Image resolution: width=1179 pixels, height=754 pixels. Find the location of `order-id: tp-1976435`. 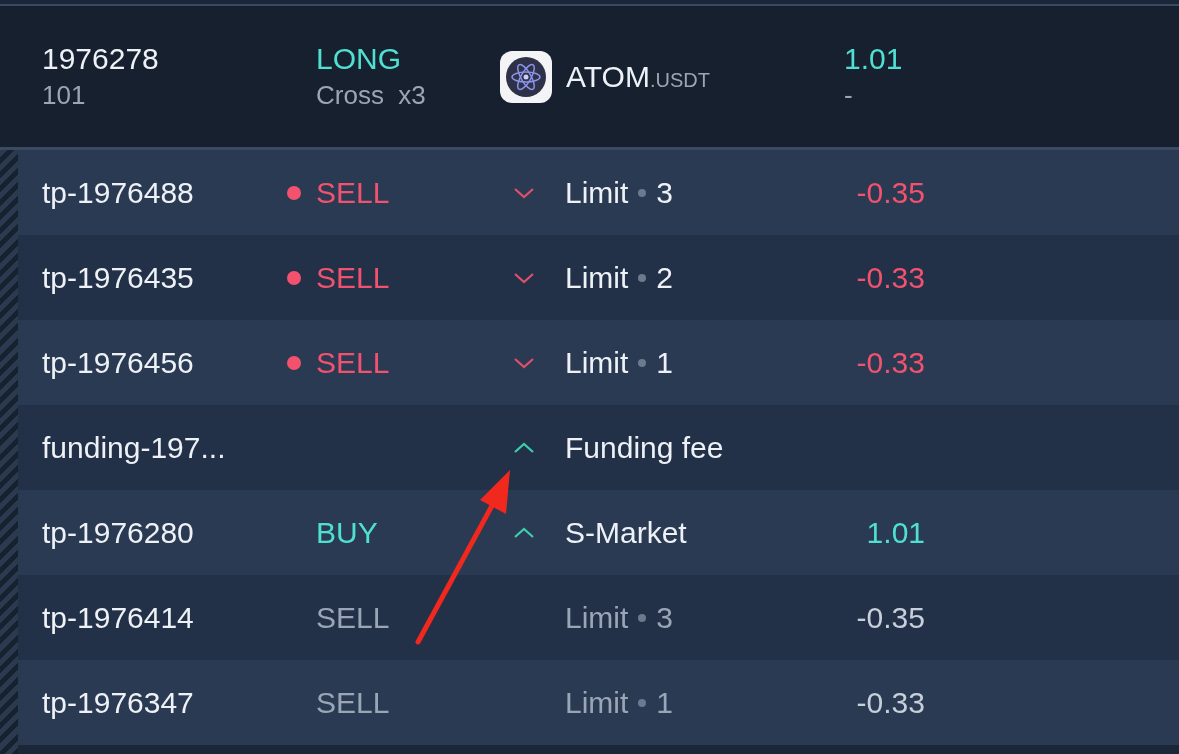

order-id: tp-1976435 is located at coordinates (118, 277).